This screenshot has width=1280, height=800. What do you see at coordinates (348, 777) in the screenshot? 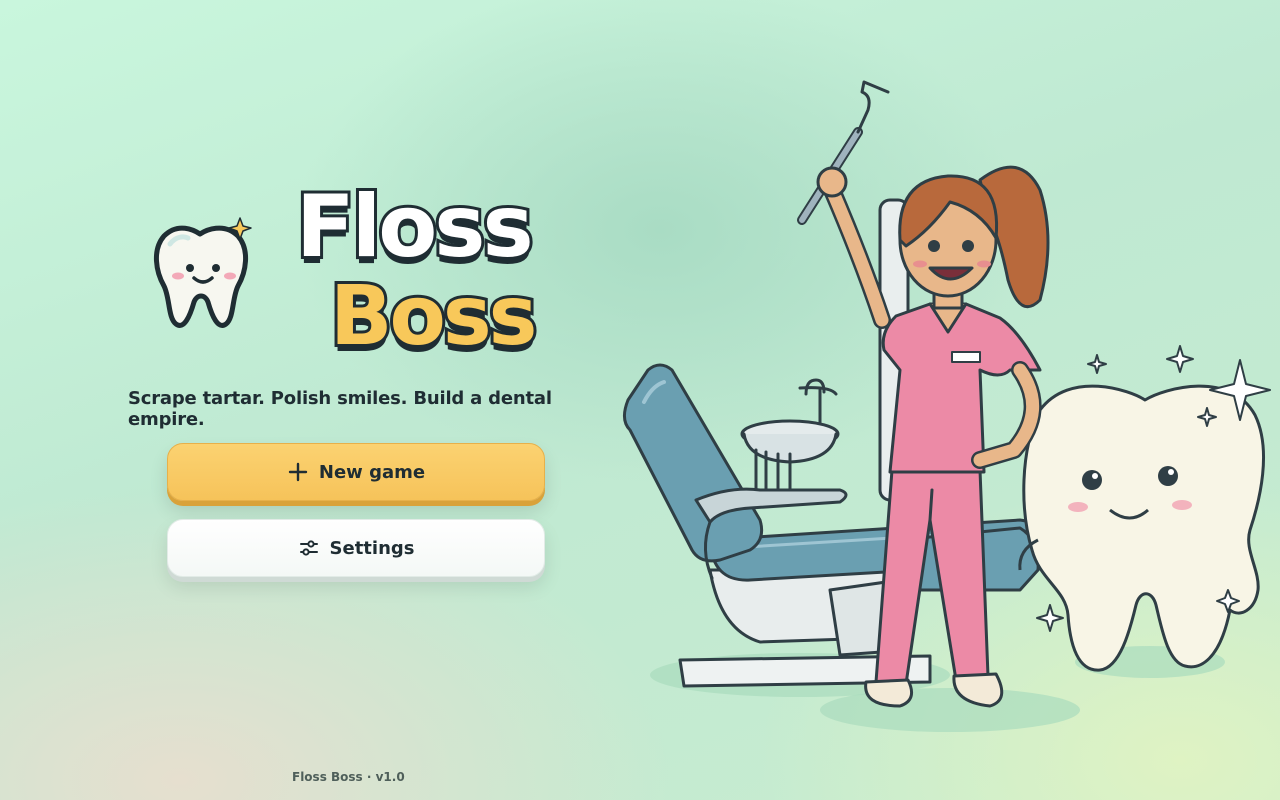
I see `version-label: Floss Boss · v1.0` at bounding box center [348, 777].